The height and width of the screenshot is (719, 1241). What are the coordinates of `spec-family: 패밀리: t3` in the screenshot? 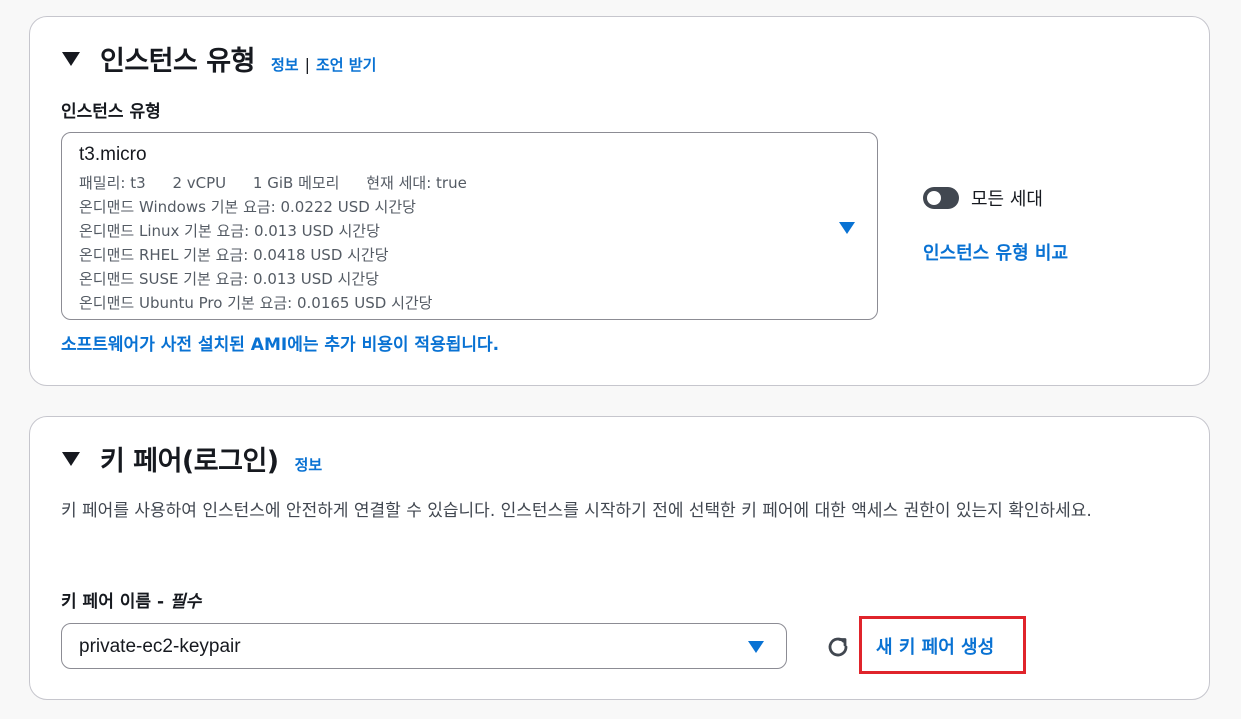 It's located at (112, 183).